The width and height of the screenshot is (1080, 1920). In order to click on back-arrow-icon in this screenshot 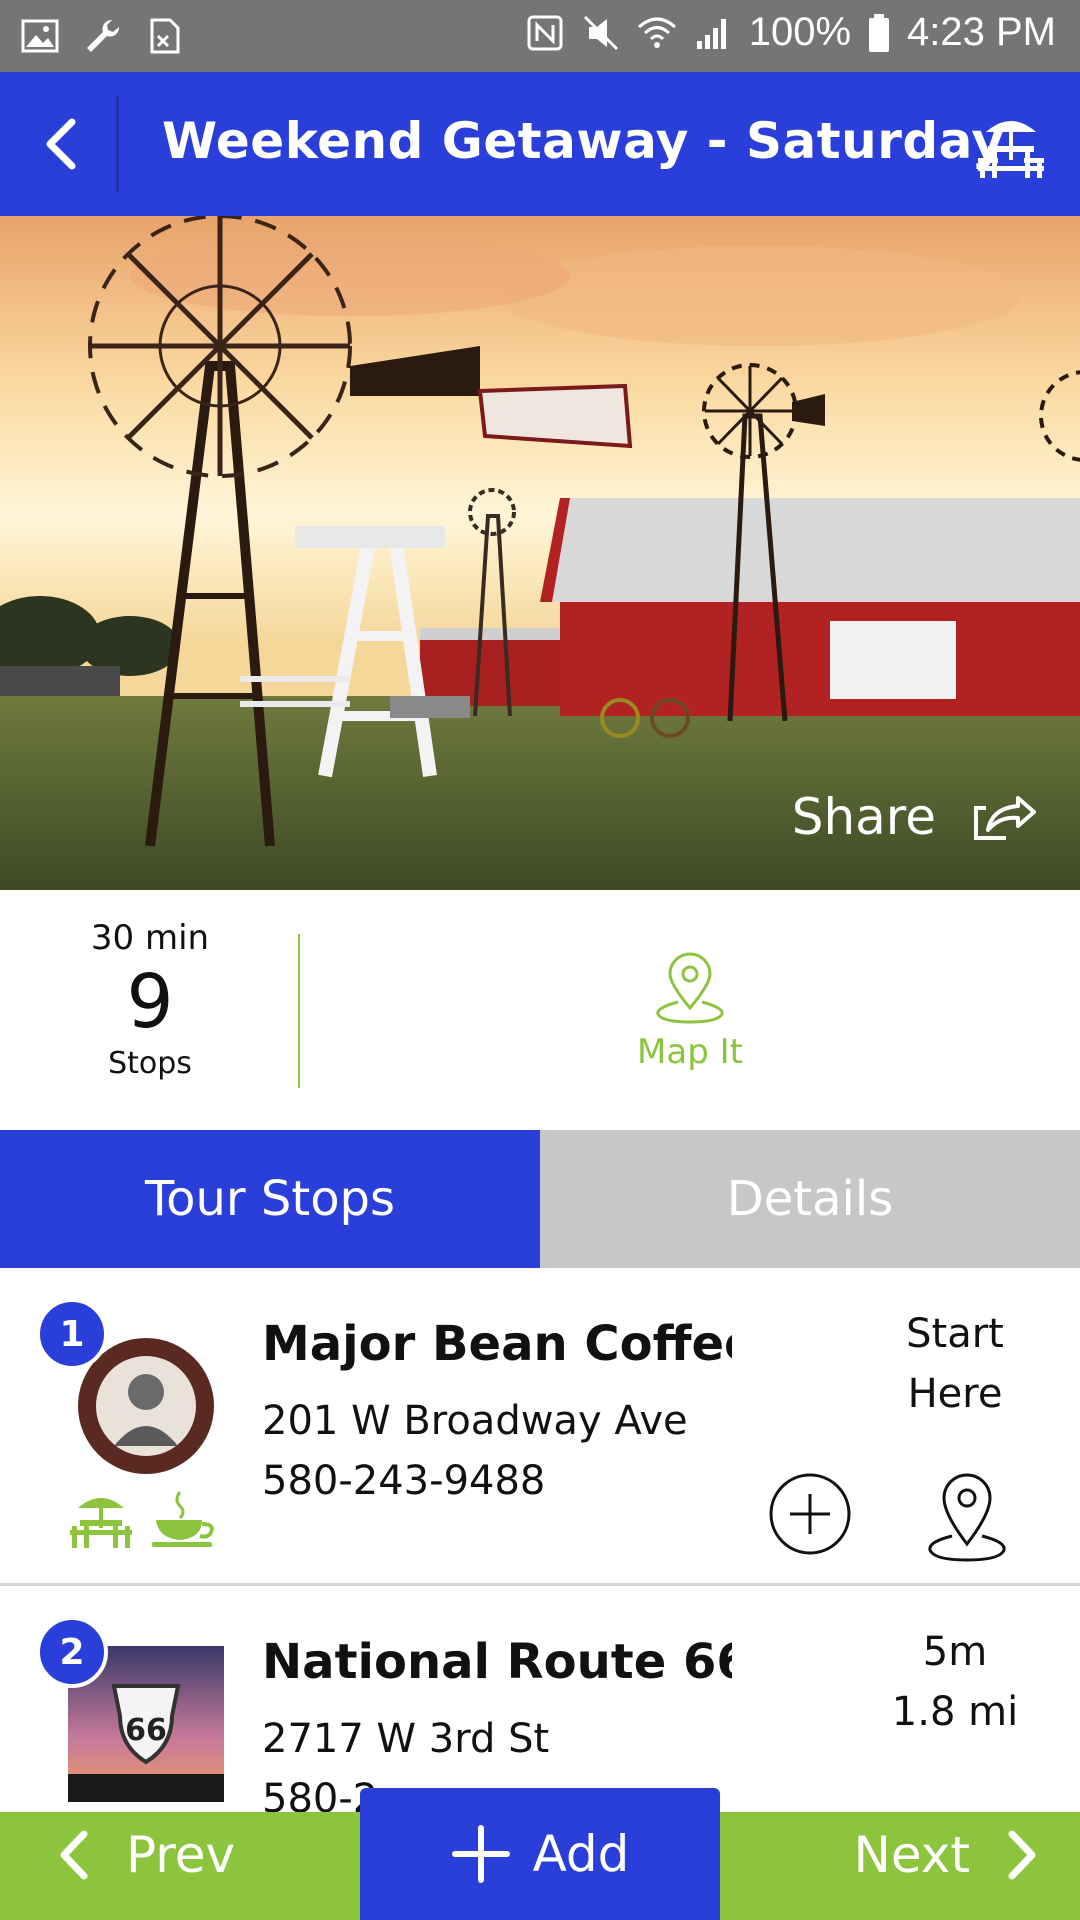, I will do `click(61, 144)`.